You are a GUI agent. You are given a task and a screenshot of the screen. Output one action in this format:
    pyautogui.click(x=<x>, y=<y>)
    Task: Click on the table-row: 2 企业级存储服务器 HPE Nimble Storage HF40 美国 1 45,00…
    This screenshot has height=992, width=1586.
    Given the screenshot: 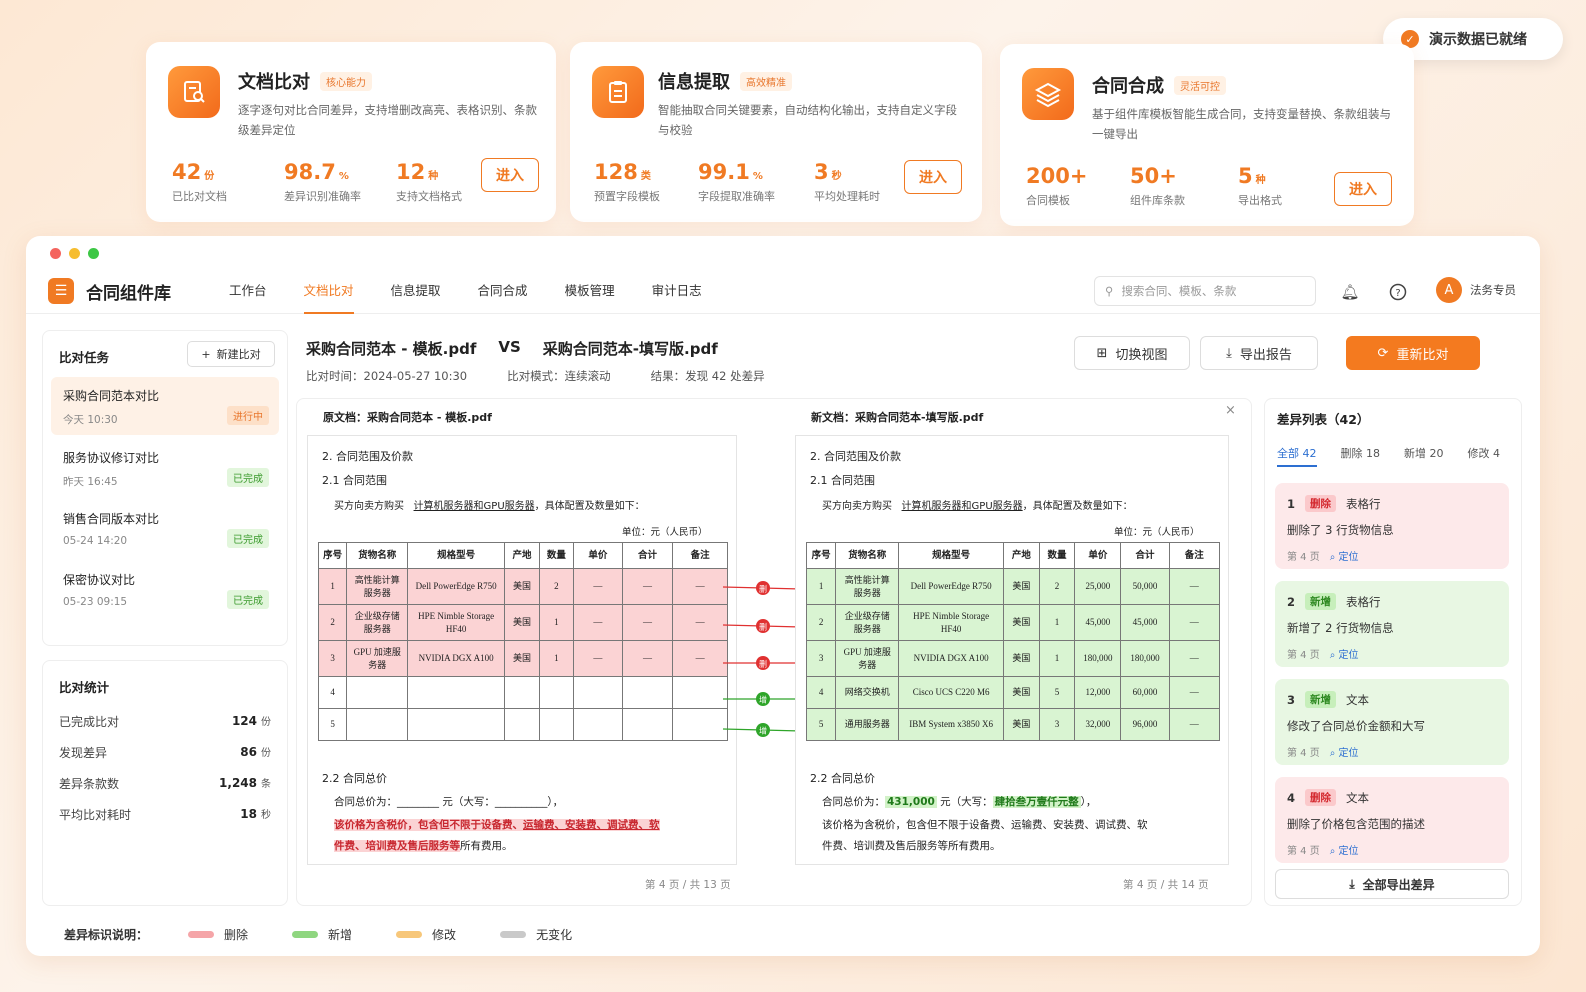 What is the action you would take?
    pyautogui.click(x=1013, y=622)
    